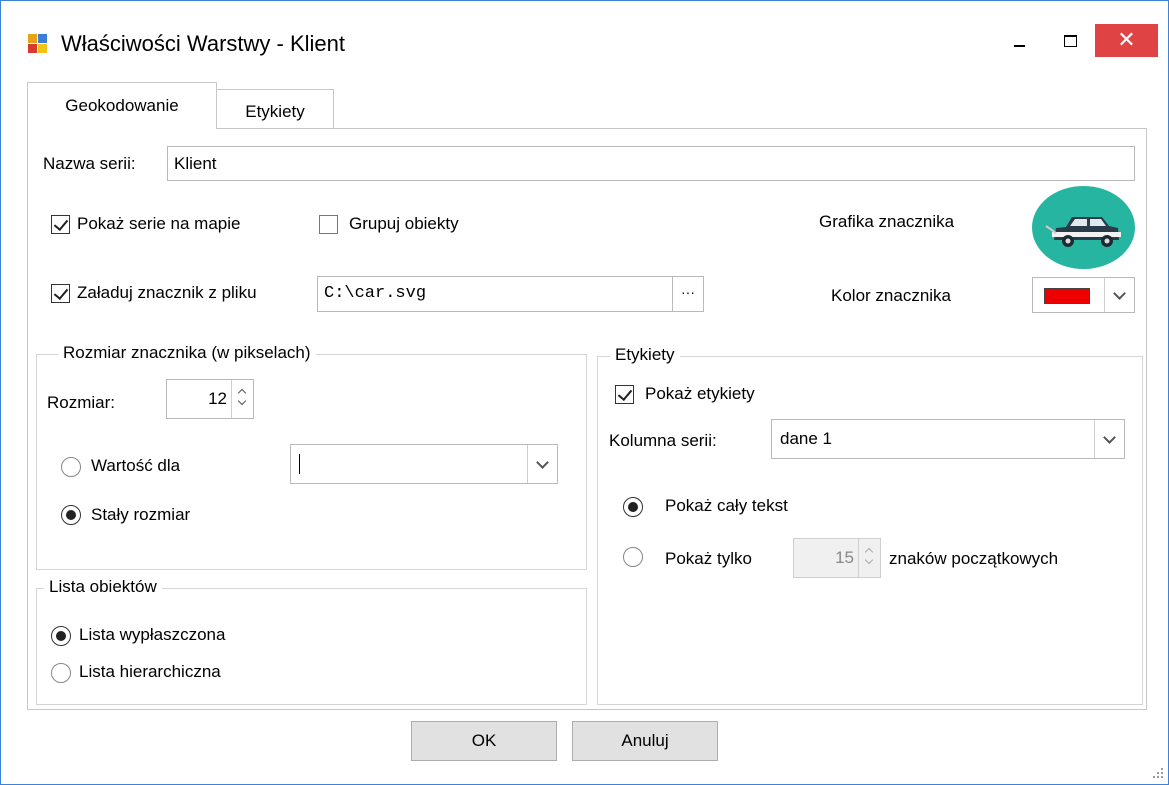 This screenshot has width=1169, height=785. I want to click on close-button: ✕, so click(1126, 40).